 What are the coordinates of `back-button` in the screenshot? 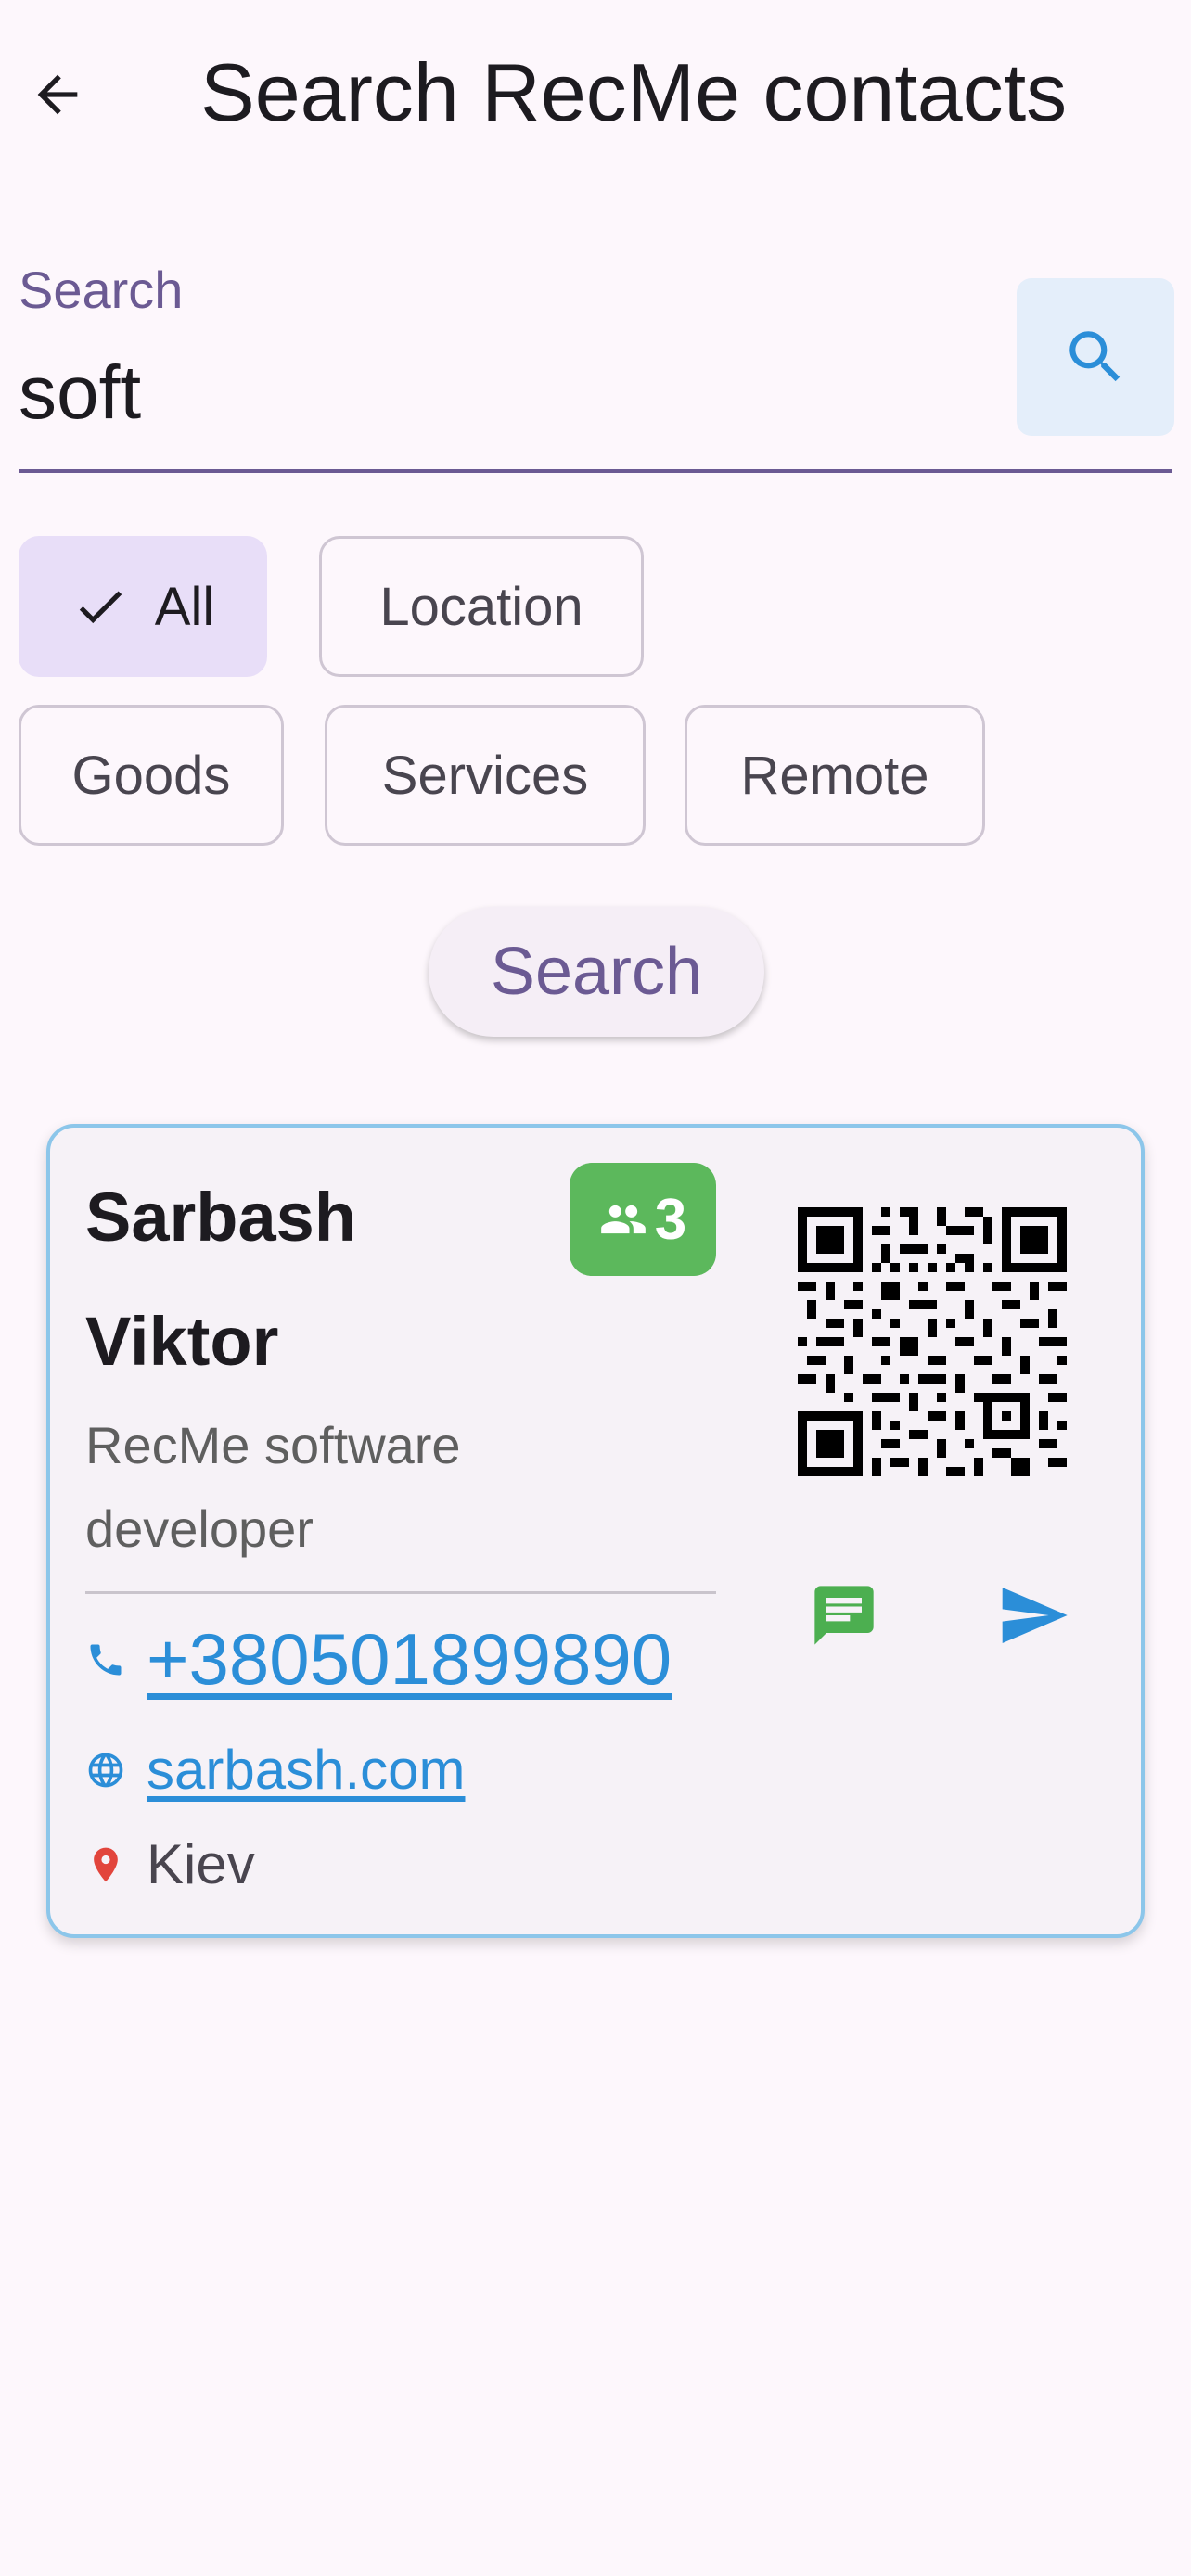 It's located at (57, 94).